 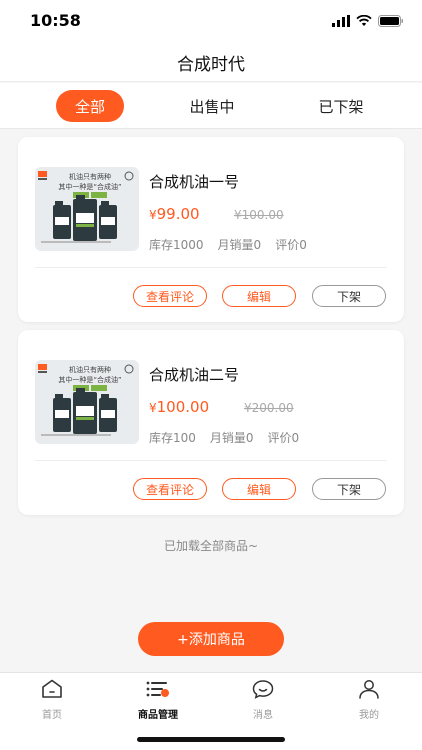 I want to click on product-stats: 库存100 月销量0 评价0, so click(x=224, y=437).